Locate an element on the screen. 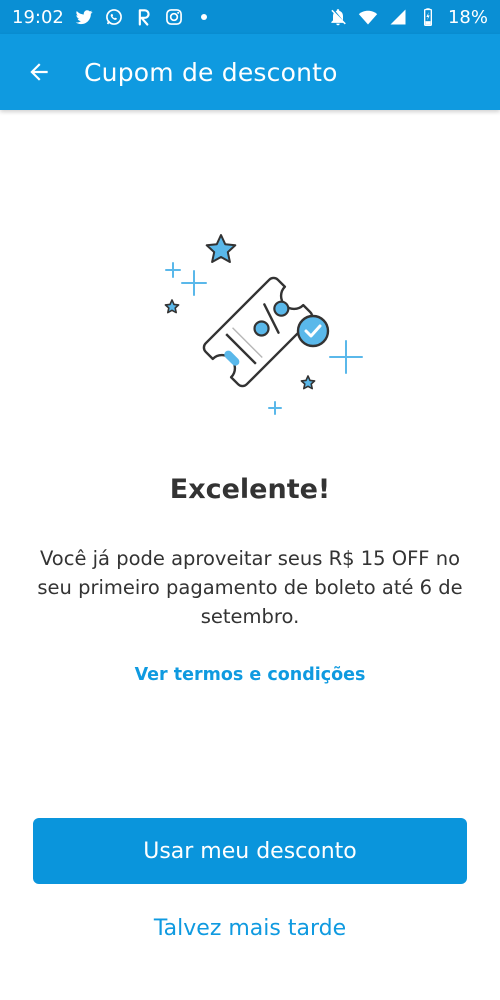  status-bar-right: 18% is located at coordinates (408, 17).